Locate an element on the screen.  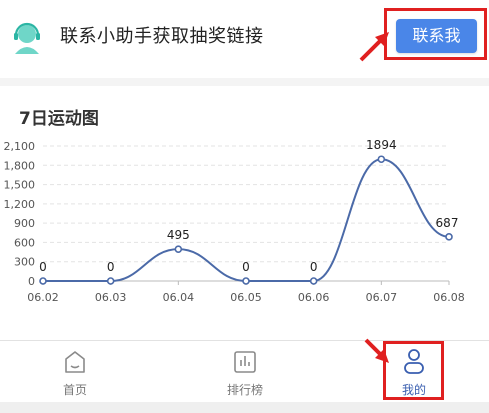
data-label: 1894 is located at coordinates (381, 145).